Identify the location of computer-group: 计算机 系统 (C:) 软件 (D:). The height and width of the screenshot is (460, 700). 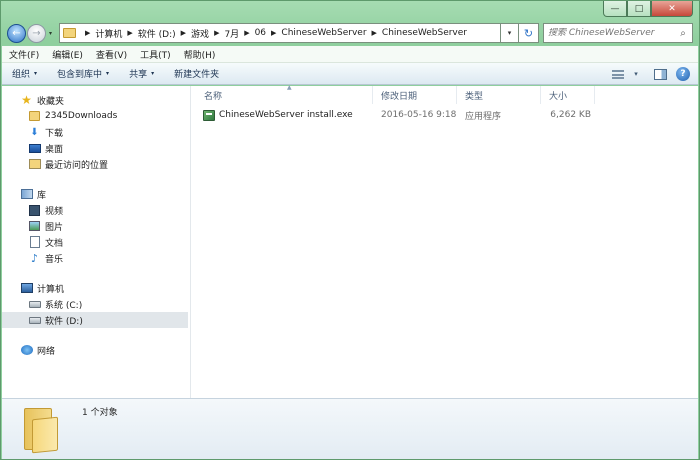
(96, 304).